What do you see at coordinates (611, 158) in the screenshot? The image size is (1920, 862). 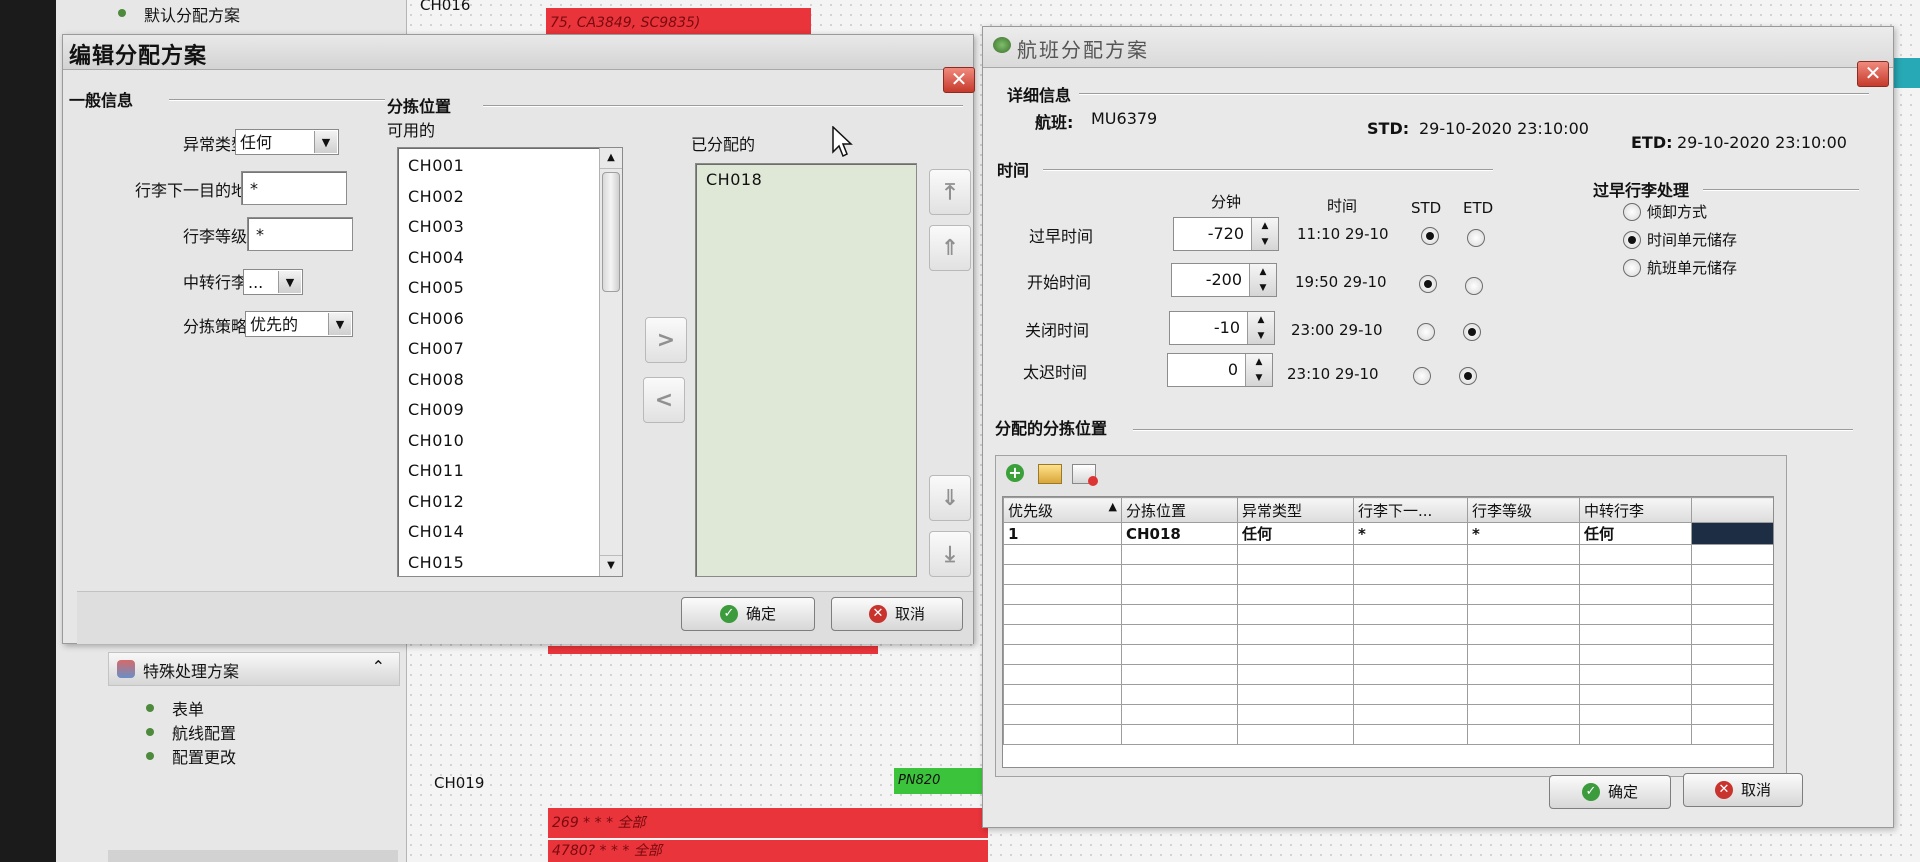 I see `scroll-up-icon: ▲` at bounding box center [611, 158].